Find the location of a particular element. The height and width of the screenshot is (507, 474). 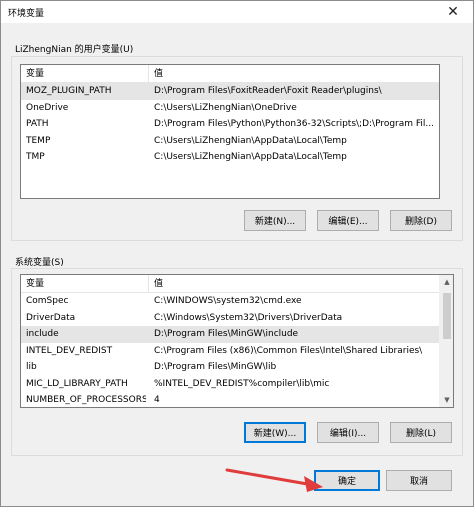

variable-name: TEMP is located at coordinates (38, 140).